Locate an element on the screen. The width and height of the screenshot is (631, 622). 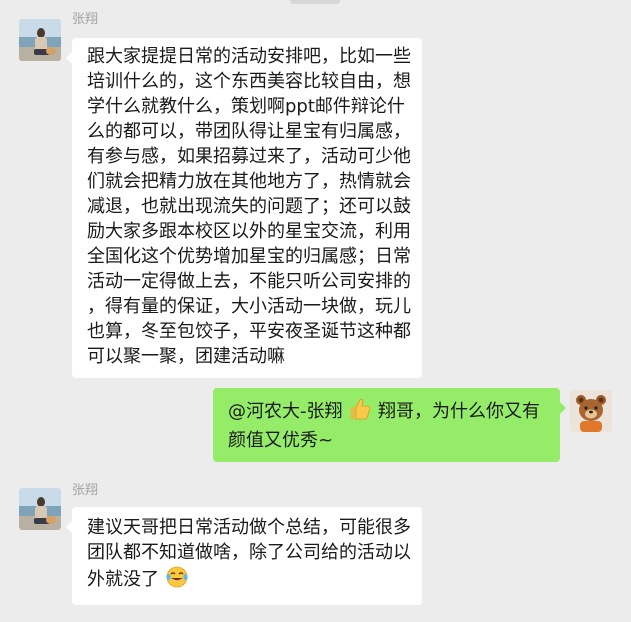
message-line: 学什么就教什么，策划啊ppt邮件辩论什 is located at coordinates (246, 106).